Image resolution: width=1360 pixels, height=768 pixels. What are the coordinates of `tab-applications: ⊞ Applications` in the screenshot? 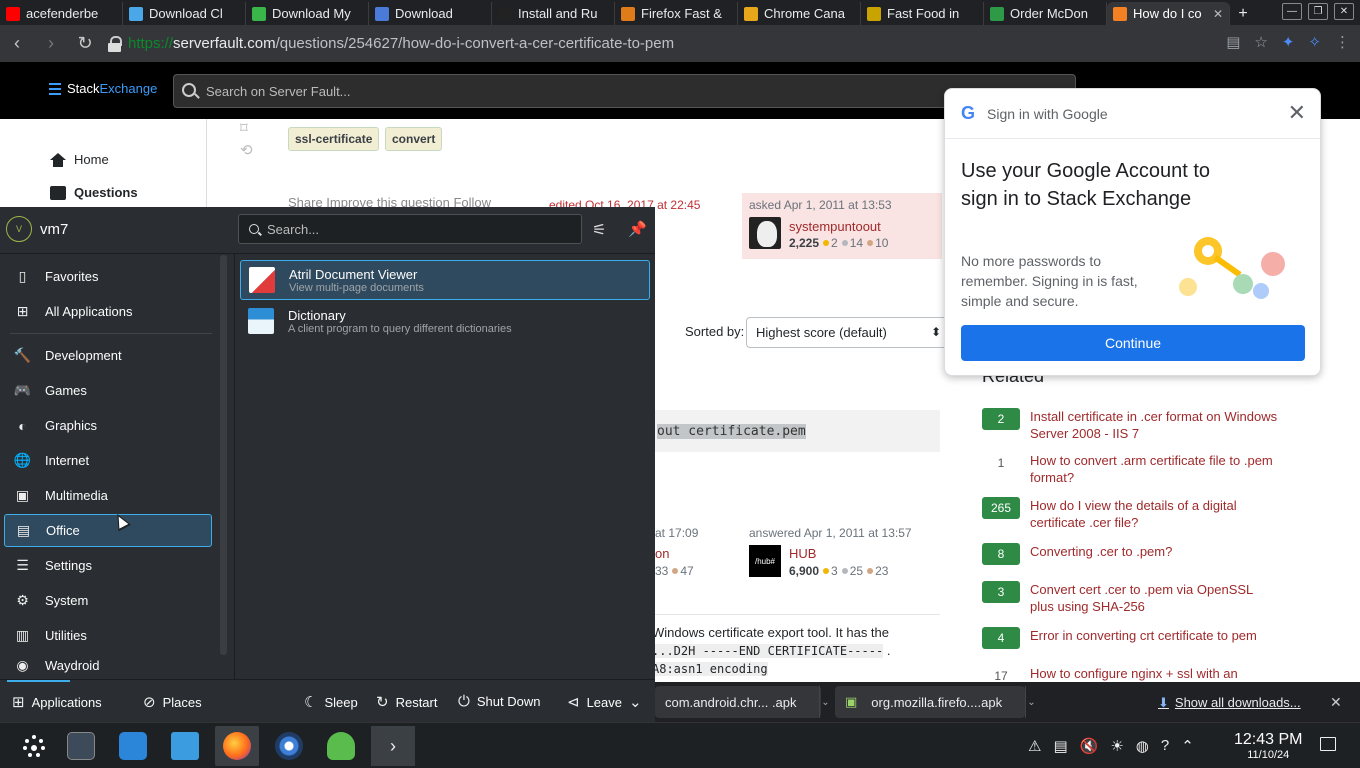 It's located at (57, 702).